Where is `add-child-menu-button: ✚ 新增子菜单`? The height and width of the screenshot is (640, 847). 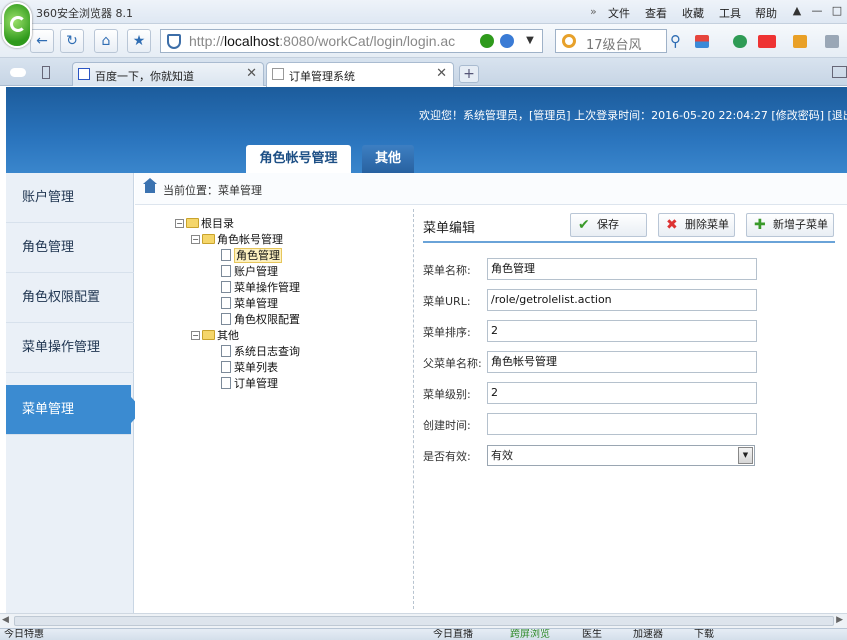
add-child-menu-button: ✚ 新增子菜单 is located at coordinates (790, 225).